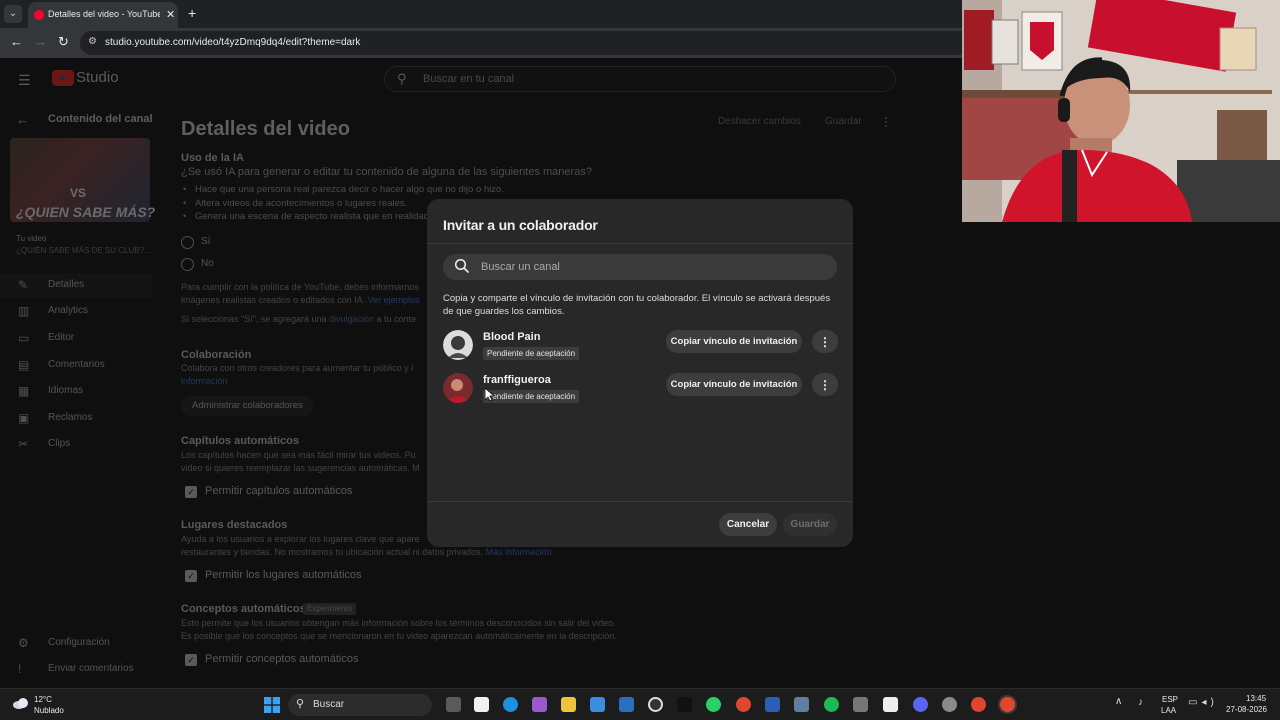 Image resolution: width=1280 pixels, height=720 pixels. What do you see at coordinates (640, 267) in the screenshot?
I see `channel-search-field: Buscar un canal` at bounding box center [640, 267].